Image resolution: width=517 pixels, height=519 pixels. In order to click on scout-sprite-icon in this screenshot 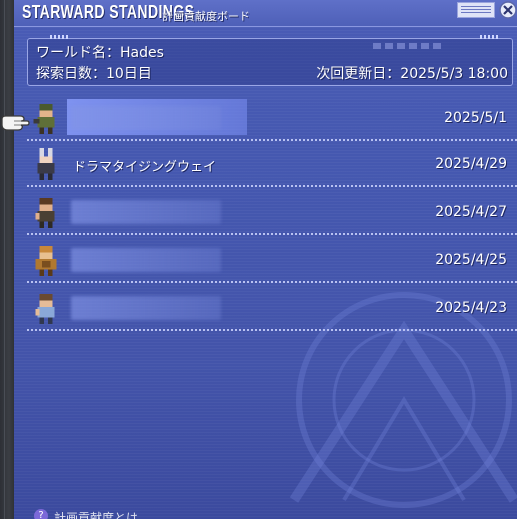, I will do `click(45, 309)`.